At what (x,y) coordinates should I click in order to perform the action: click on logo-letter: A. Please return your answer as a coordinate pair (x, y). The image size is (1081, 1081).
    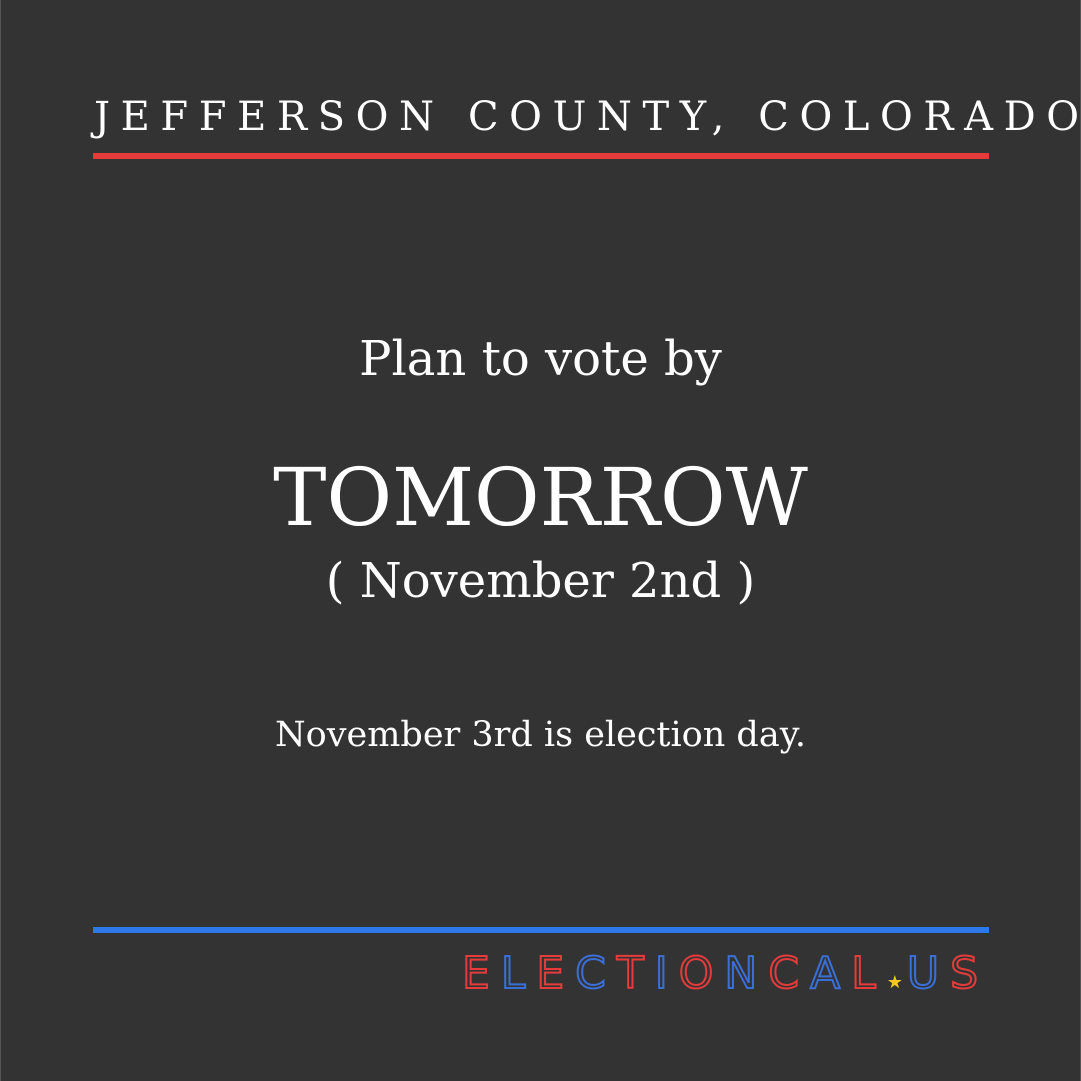
    Looking at the image, I should click on (830, 973).